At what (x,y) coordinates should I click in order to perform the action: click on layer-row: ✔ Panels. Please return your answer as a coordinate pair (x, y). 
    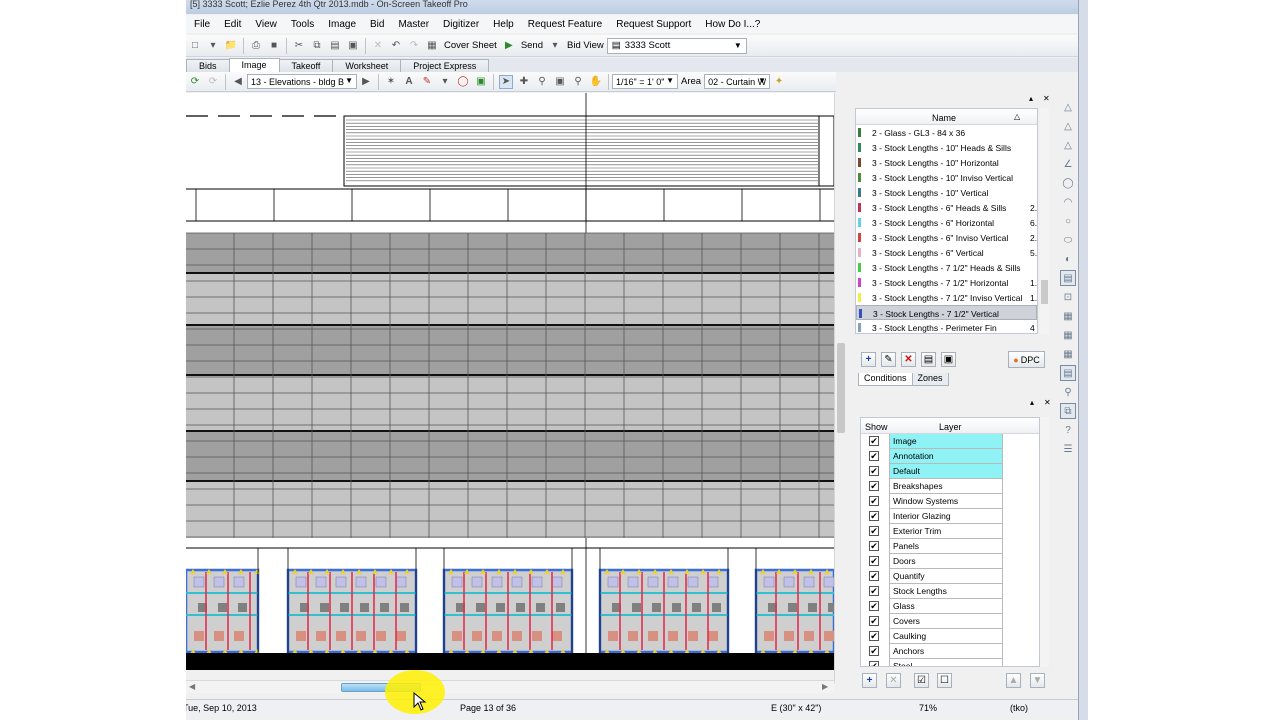
    Looking at the image, I should click on (950, 546).